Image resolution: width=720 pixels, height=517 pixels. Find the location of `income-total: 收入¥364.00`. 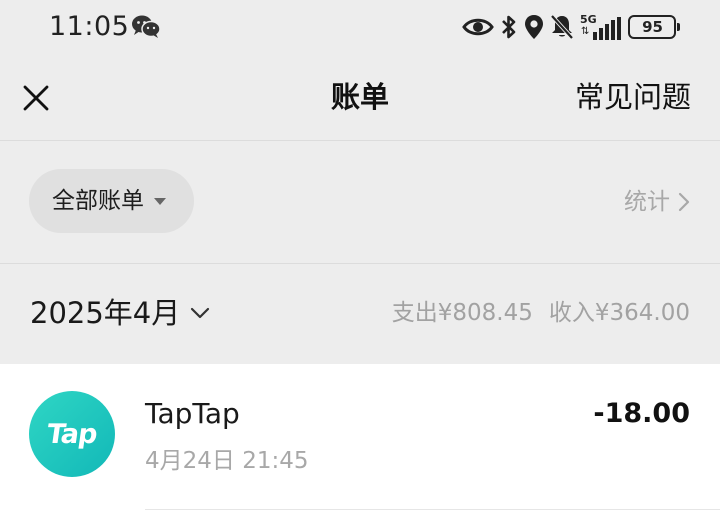

income-total: 收入¥364.00 is located at coordinates (619, 313).